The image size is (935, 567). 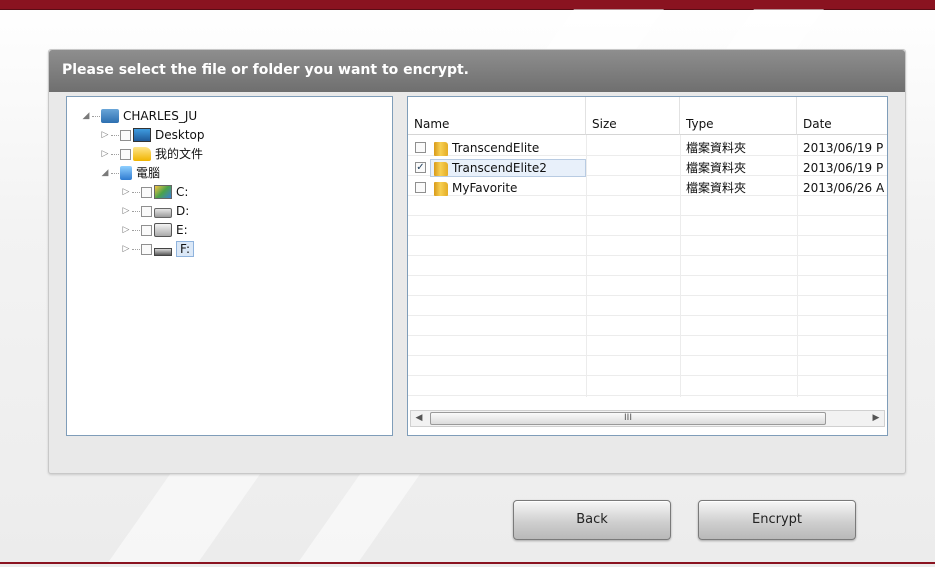 I want to click on scroll-right-icon: ▶, so click(x=876, y=418).